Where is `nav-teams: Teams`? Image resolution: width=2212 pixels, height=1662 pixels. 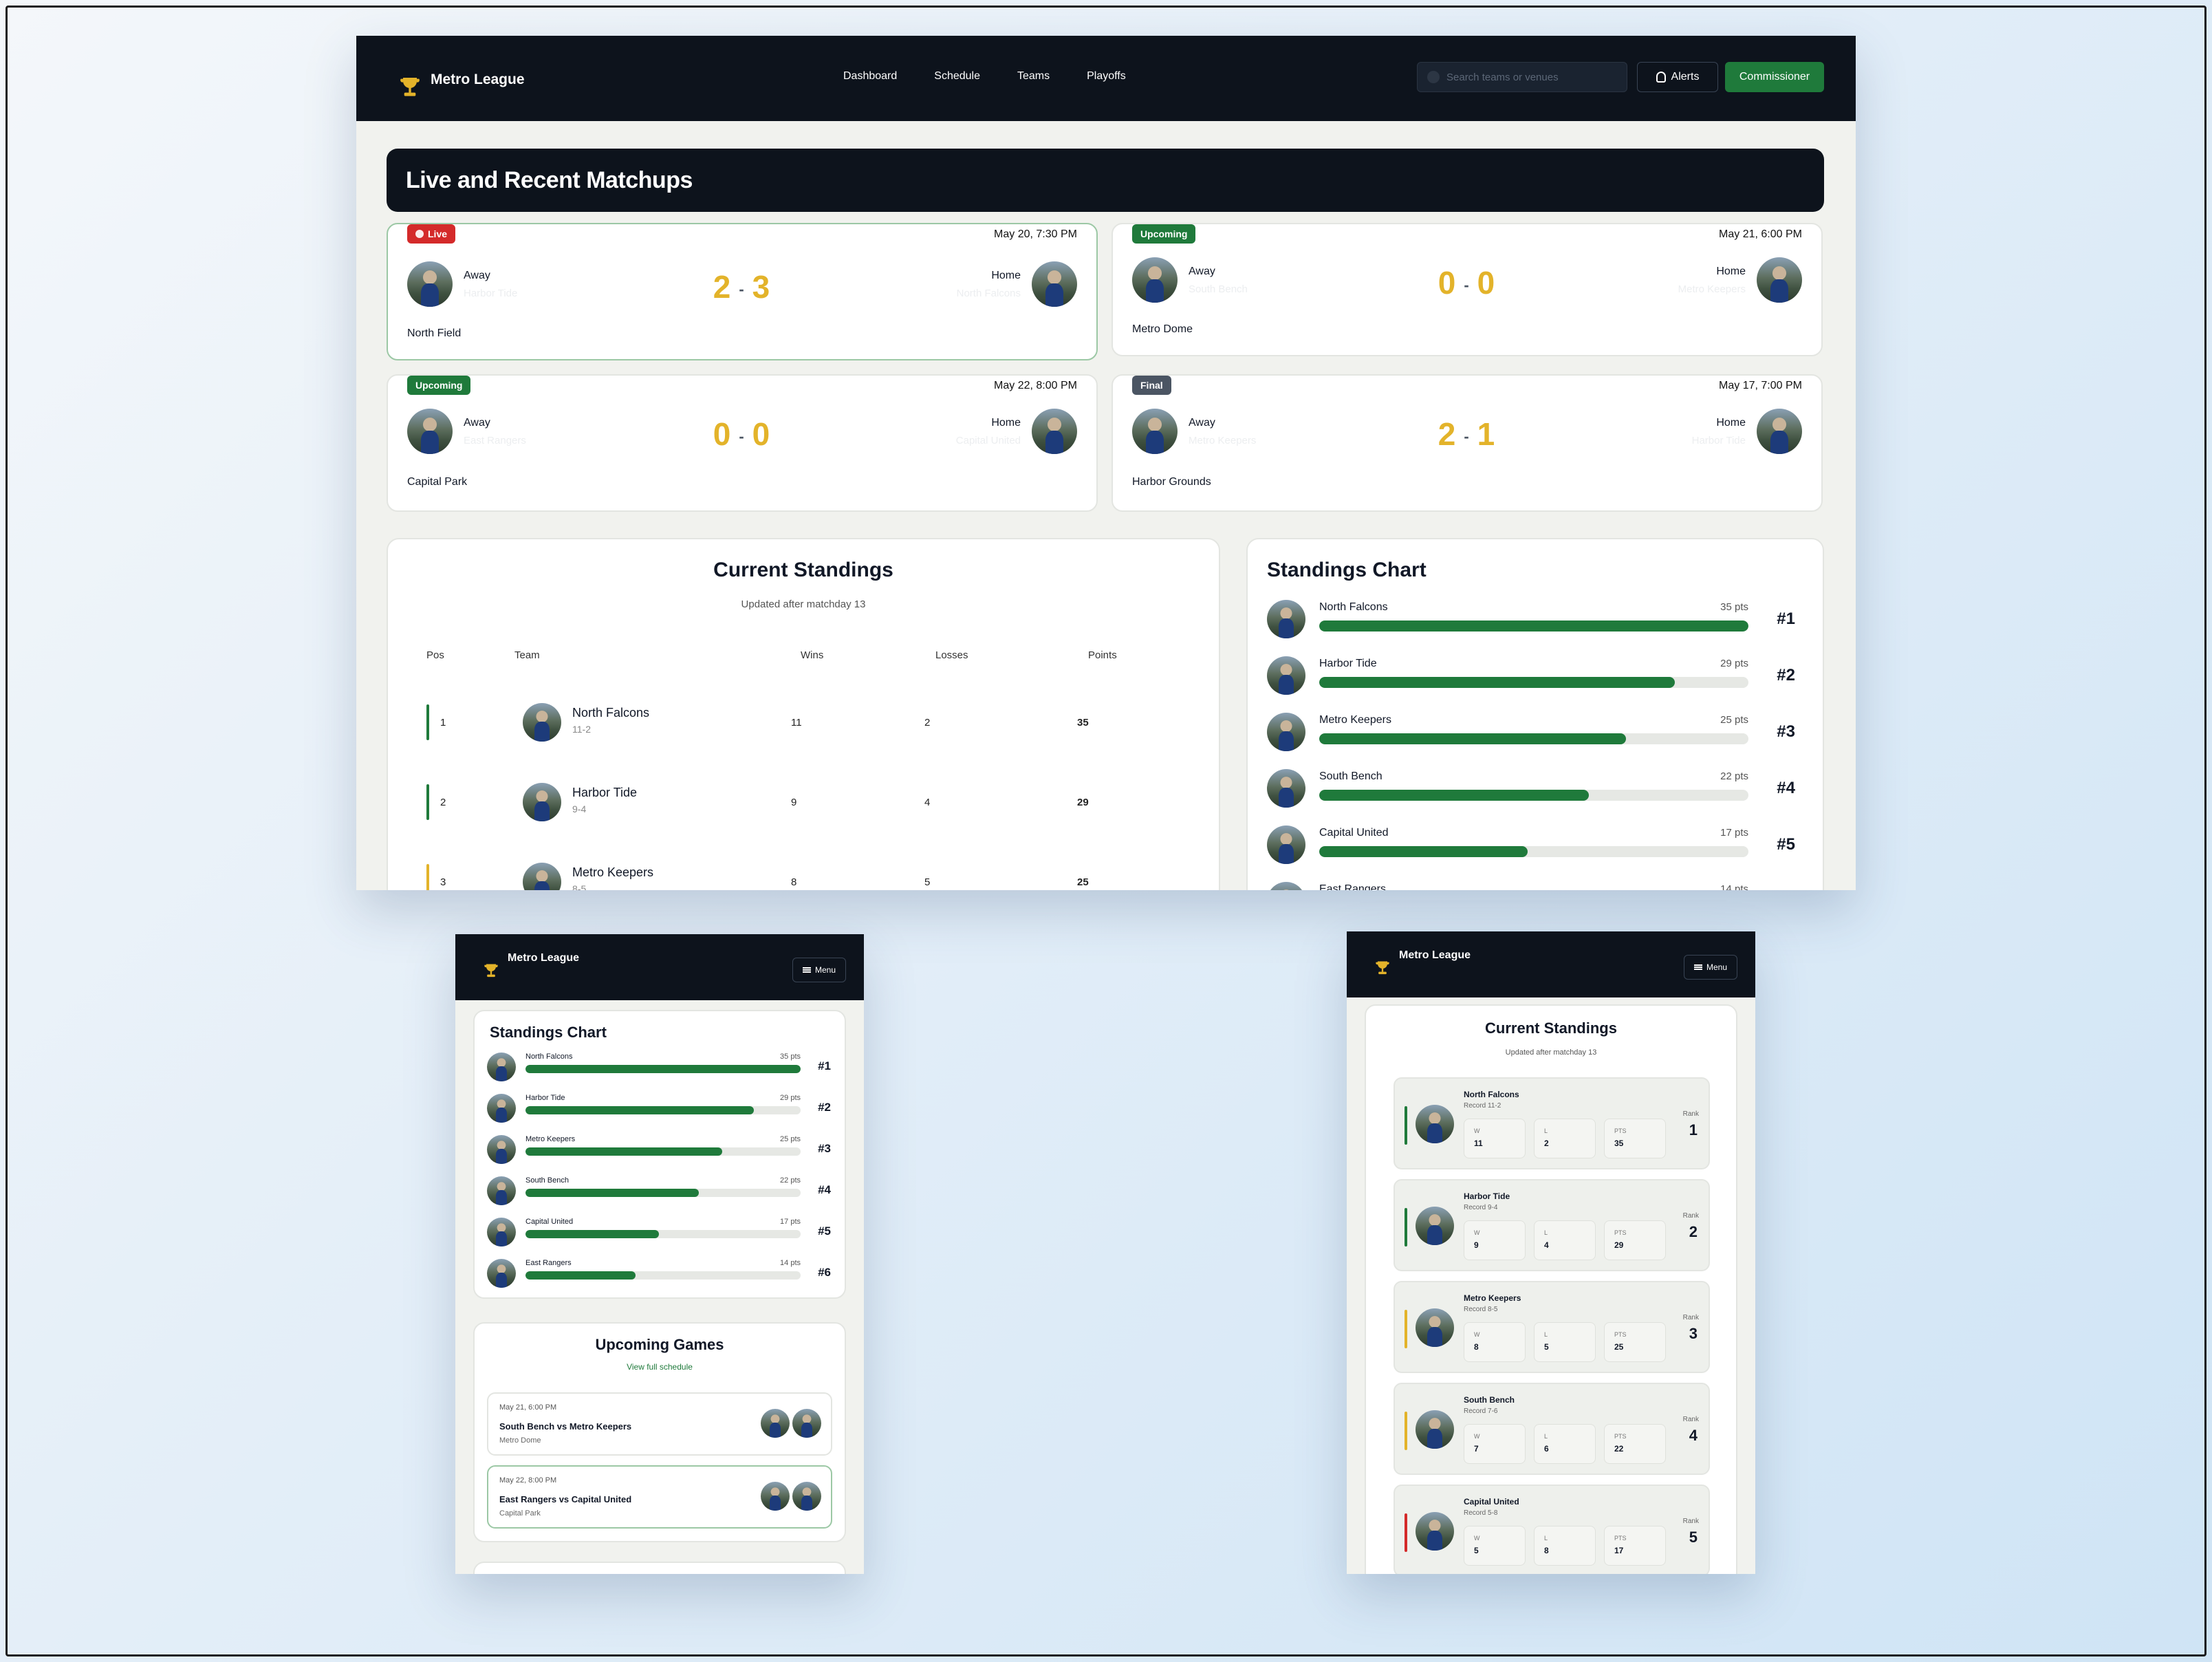
nav-teams: Teams is located at coordinates (1033, 76).